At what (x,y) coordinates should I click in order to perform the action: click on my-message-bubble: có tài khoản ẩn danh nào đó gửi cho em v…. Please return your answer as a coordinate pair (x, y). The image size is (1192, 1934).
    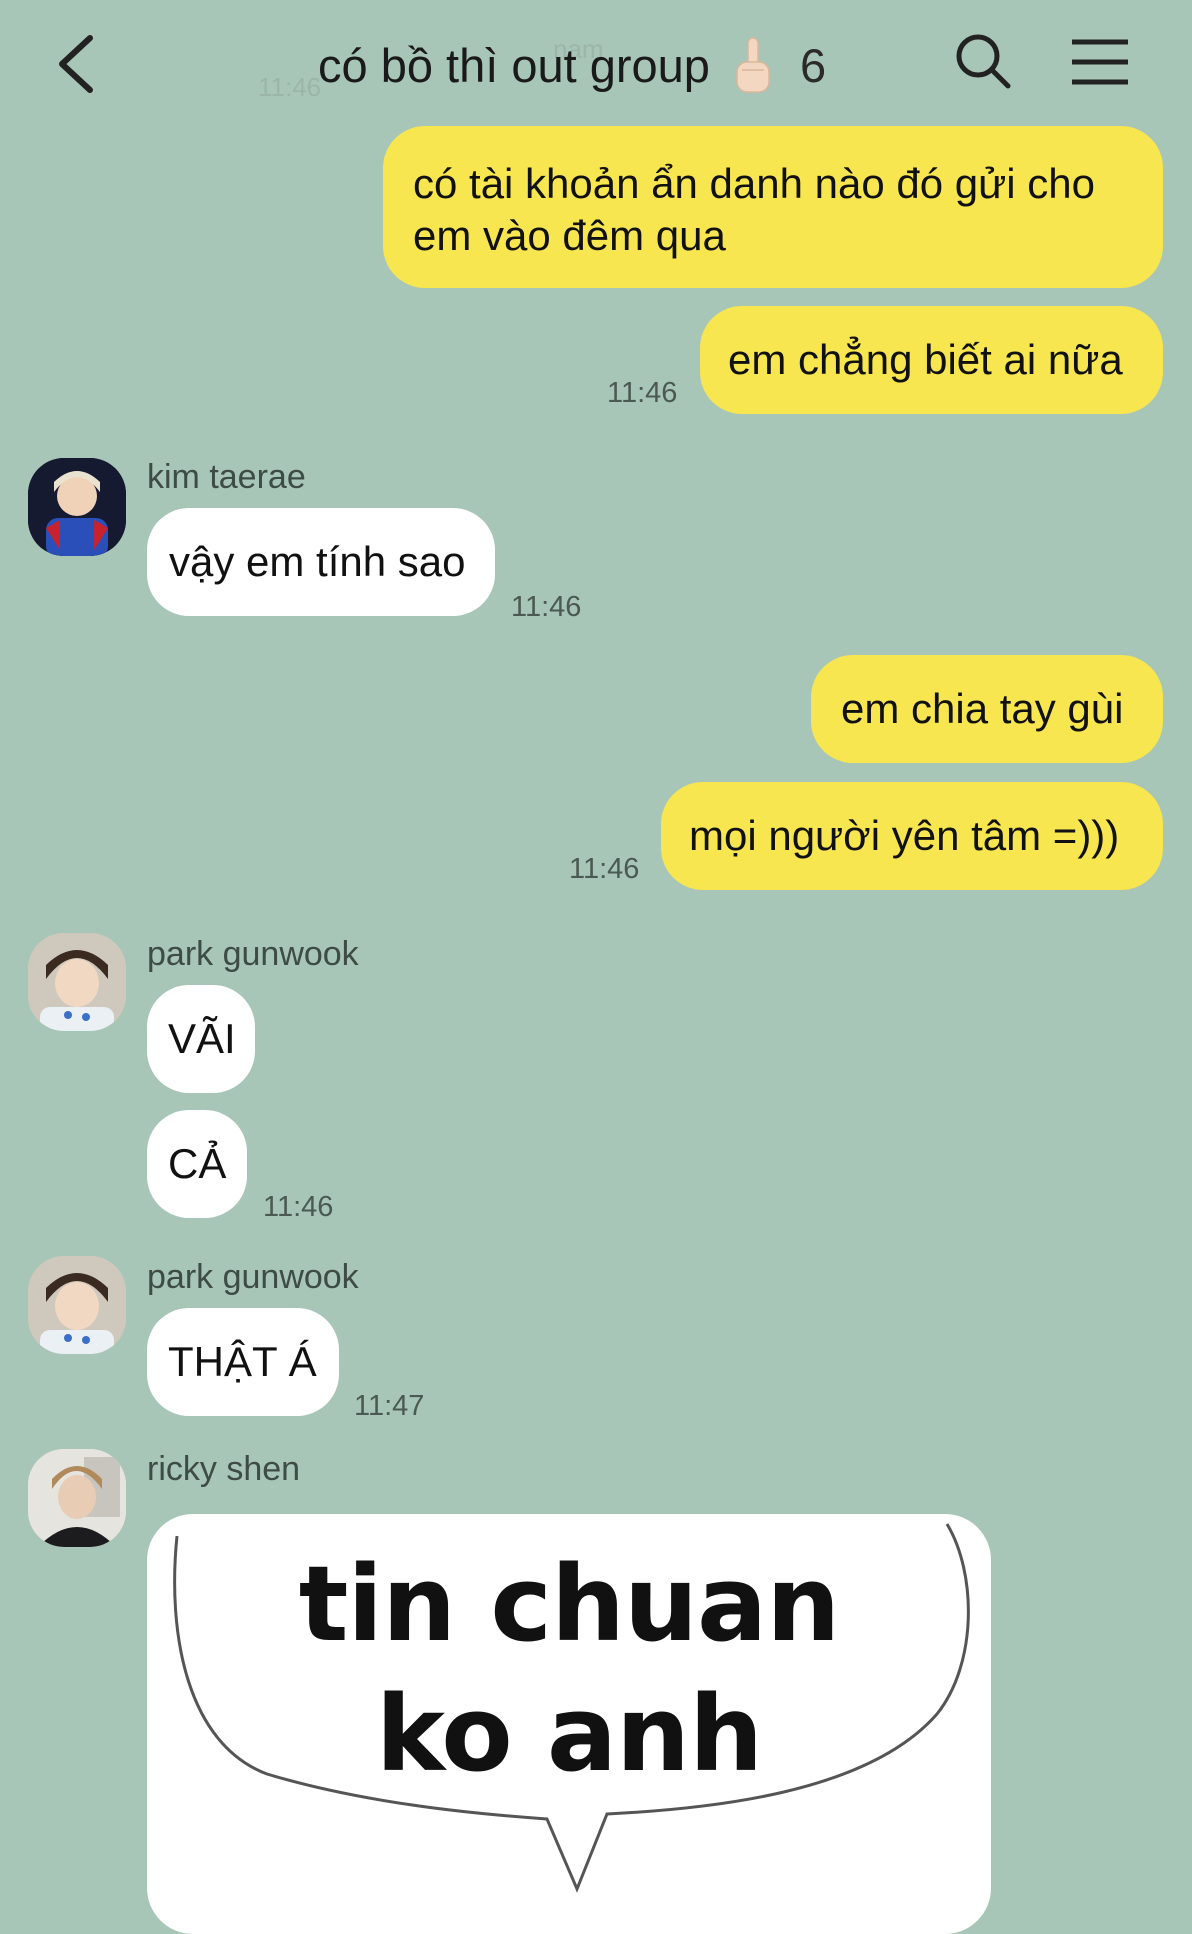
    Looking at the image, I should click on (773, 207).